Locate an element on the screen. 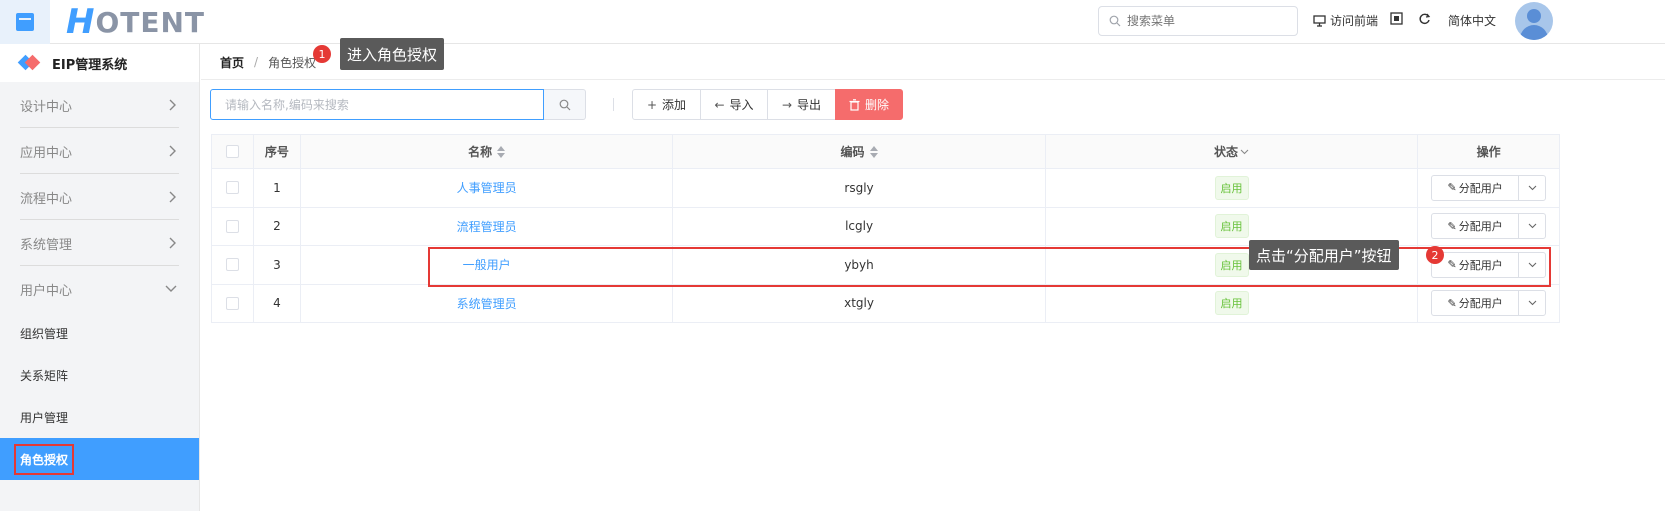 The height and width of the screenshot is (511, 1665). menu-search-box is located at coordinates (1198, 21).